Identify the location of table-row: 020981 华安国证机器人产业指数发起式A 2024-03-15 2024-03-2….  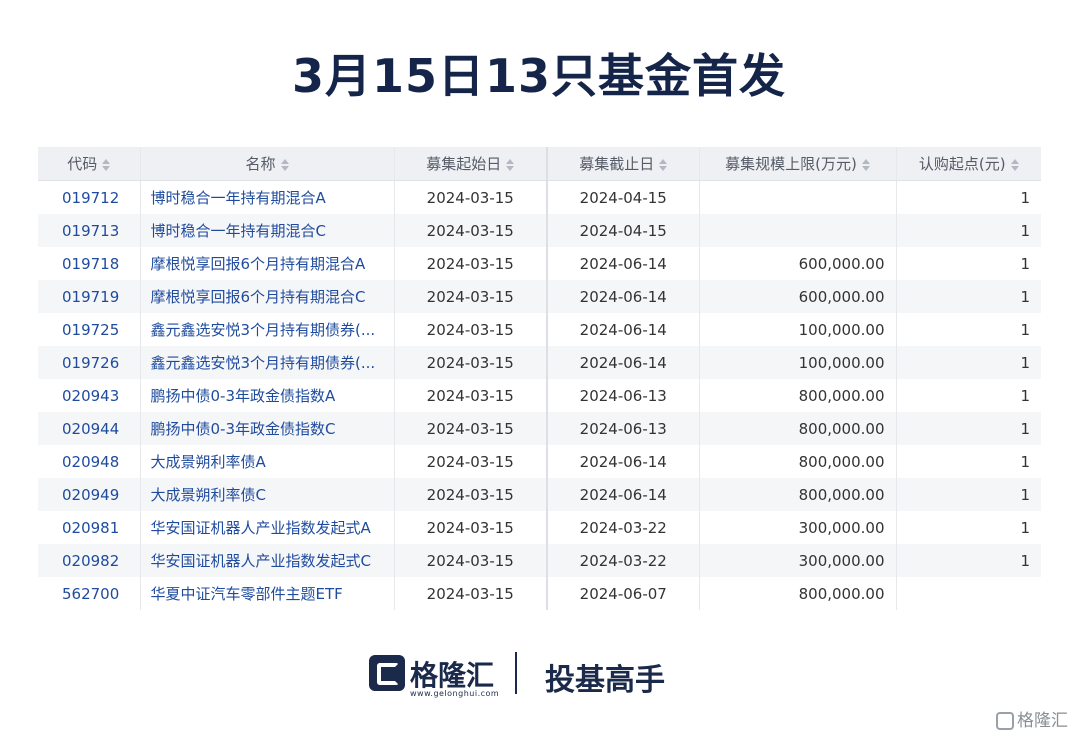
(539, 527).